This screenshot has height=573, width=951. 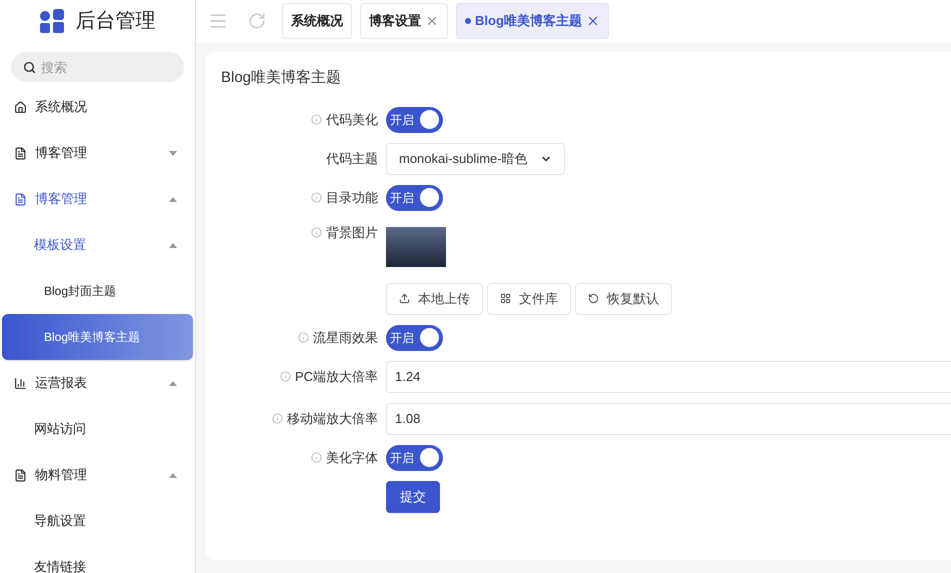 What do you see at coordinates (97, 67) in the screenshot?
I see `search-field: 搜索` at bounding box center [97, 67].